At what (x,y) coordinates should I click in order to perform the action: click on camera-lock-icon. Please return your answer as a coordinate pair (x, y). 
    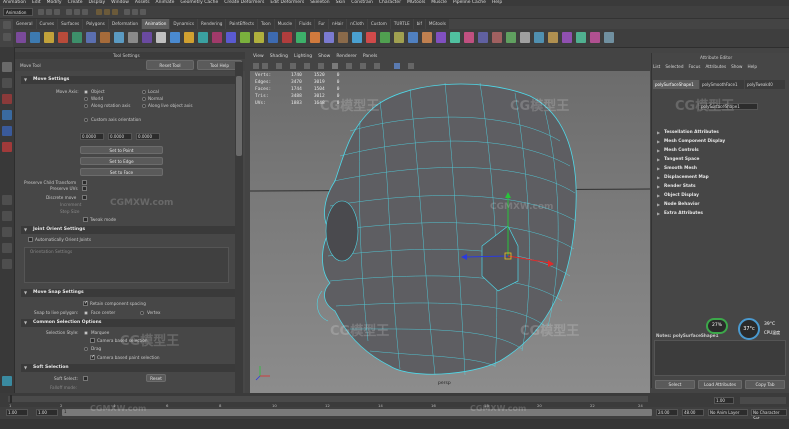
    Looking at the image, I should click on (265, 66).